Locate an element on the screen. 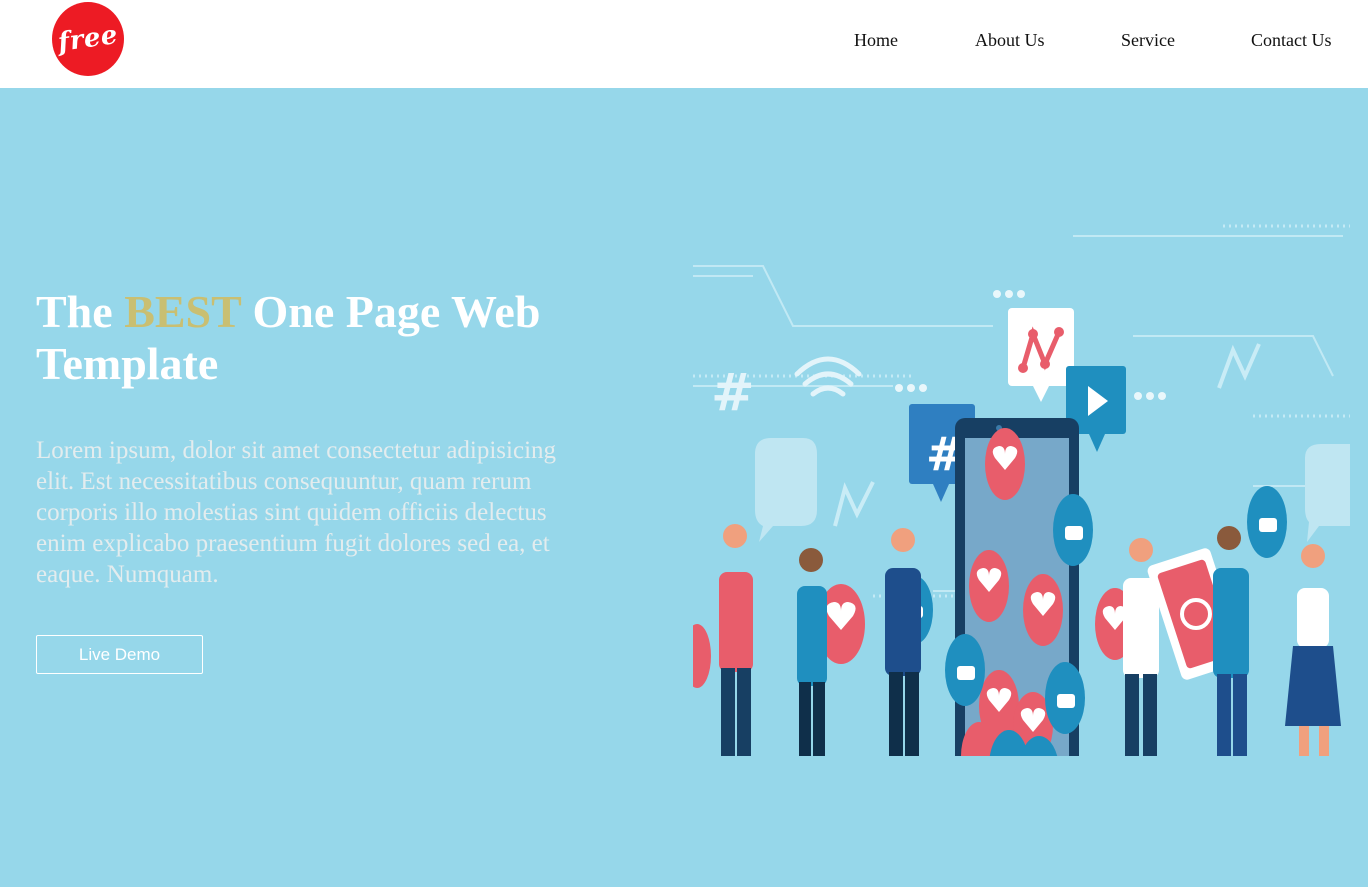 The image size is (1368, 887). brand-logo-text: free is located at coordinates (88, 39).